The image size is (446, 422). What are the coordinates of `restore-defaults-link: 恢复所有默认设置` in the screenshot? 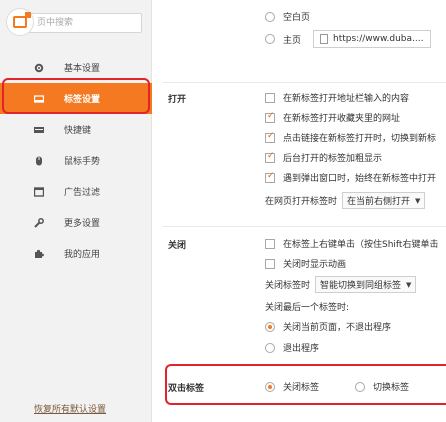 It's located at (70, 408).